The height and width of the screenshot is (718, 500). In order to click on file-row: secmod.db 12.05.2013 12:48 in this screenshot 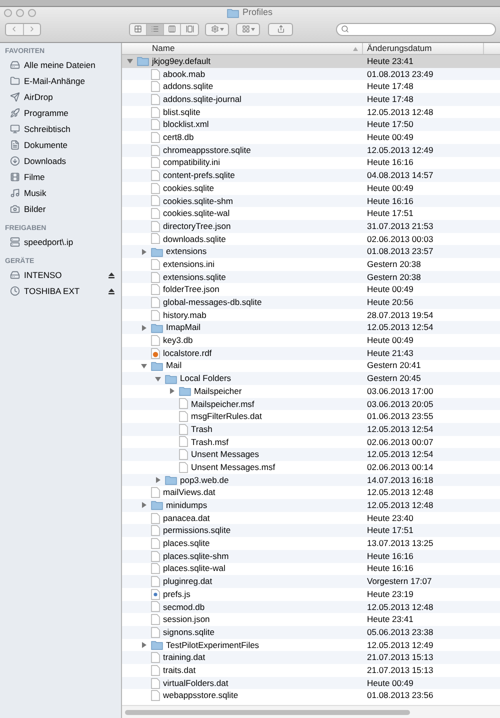, I will do `click(311, 607)`.